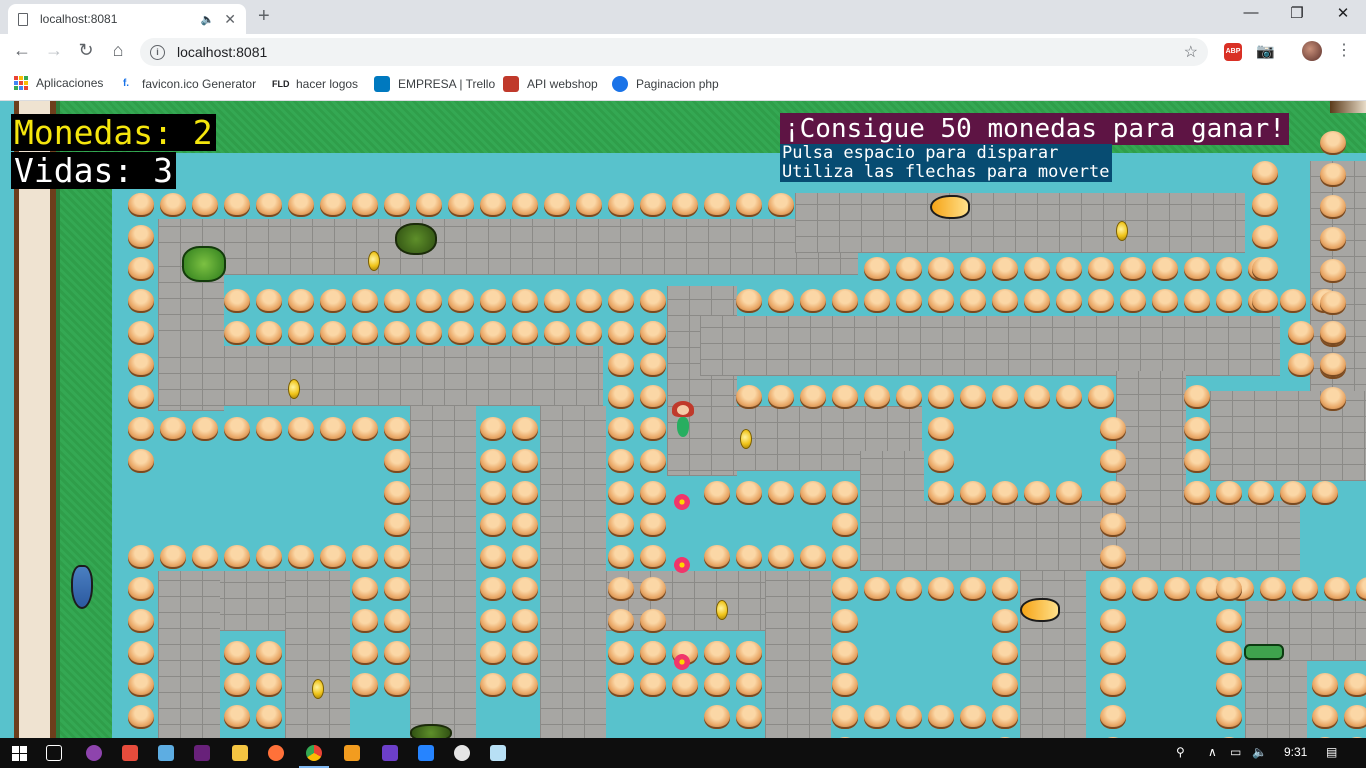  I want to click on new-tab-button: +, so click(264, 16).